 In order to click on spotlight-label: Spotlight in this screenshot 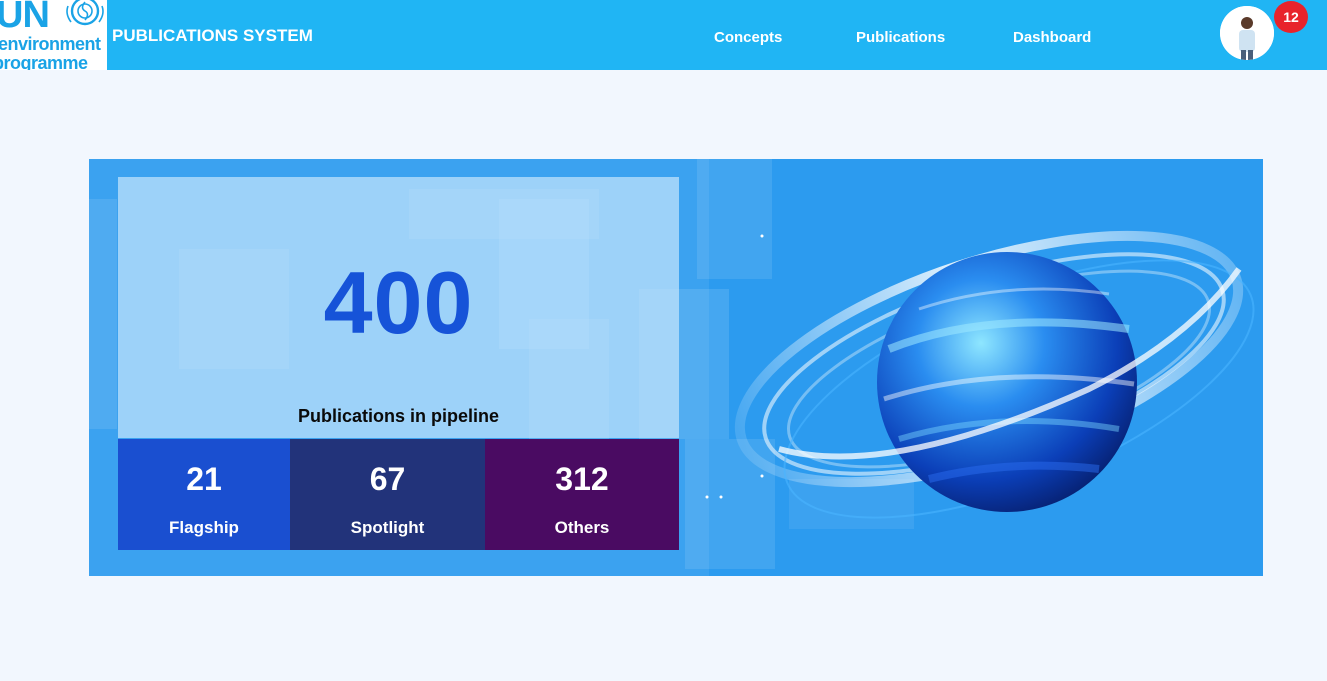, I will do `click(387, 527)`.